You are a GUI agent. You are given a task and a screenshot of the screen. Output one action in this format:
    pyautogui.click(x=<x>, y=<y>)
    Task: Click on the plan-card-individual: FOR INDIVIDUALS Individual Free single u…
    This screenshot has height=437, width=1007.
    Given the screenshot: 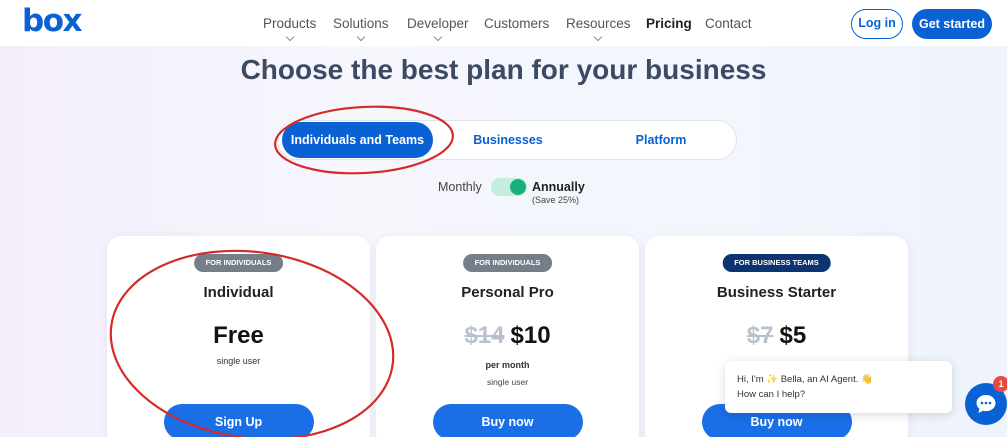 What is the action you would take?
    pyautogui.click(x=238, y=336)
    